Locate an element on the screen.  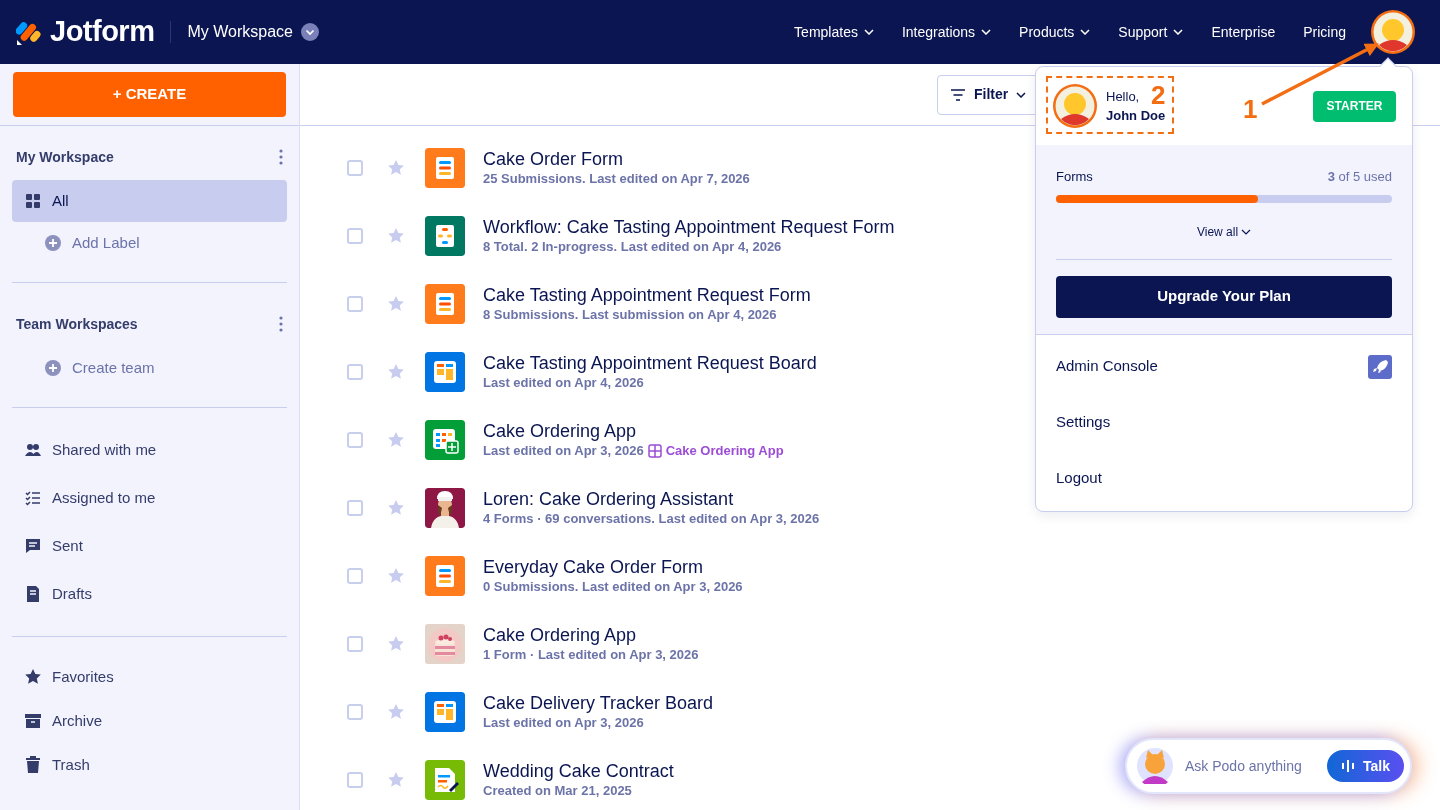
asset-meta: 1 Form · Last edited on Apr 3, 2026 is located at coordinates (591, 655).